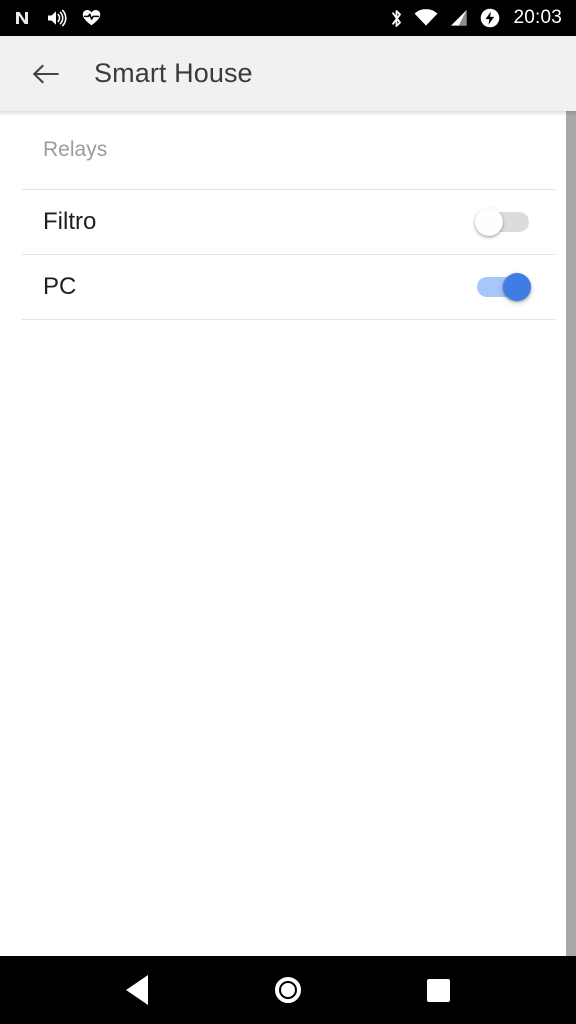 This screenshot has width=576, height=1024. Describe the element at coordinates (571, 533) in the screenshot. I see `vertical-scrollbar` at that location.